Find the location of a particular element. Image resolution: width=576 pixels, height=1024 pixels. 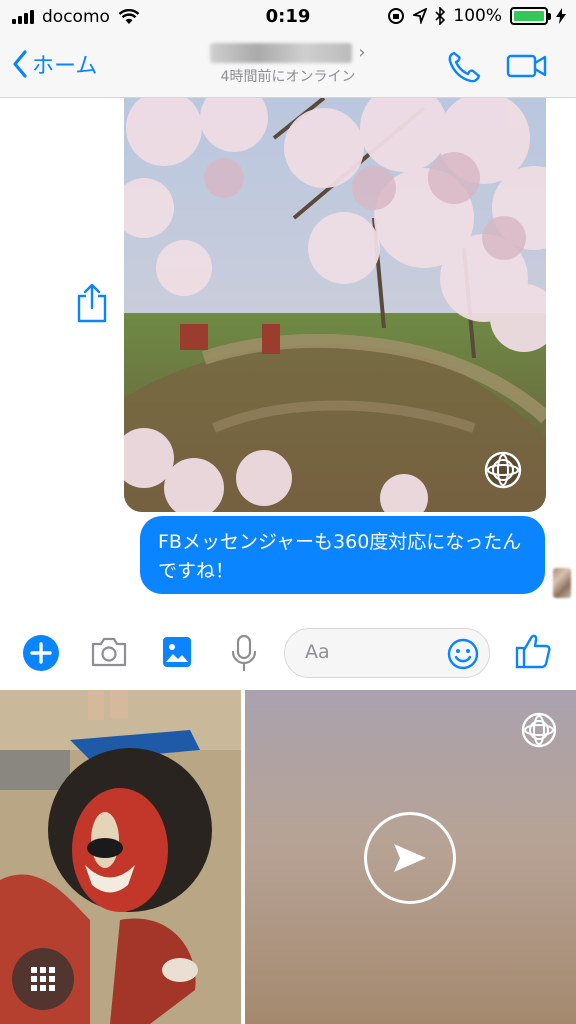

message-input is located at coordinates (375, 652).